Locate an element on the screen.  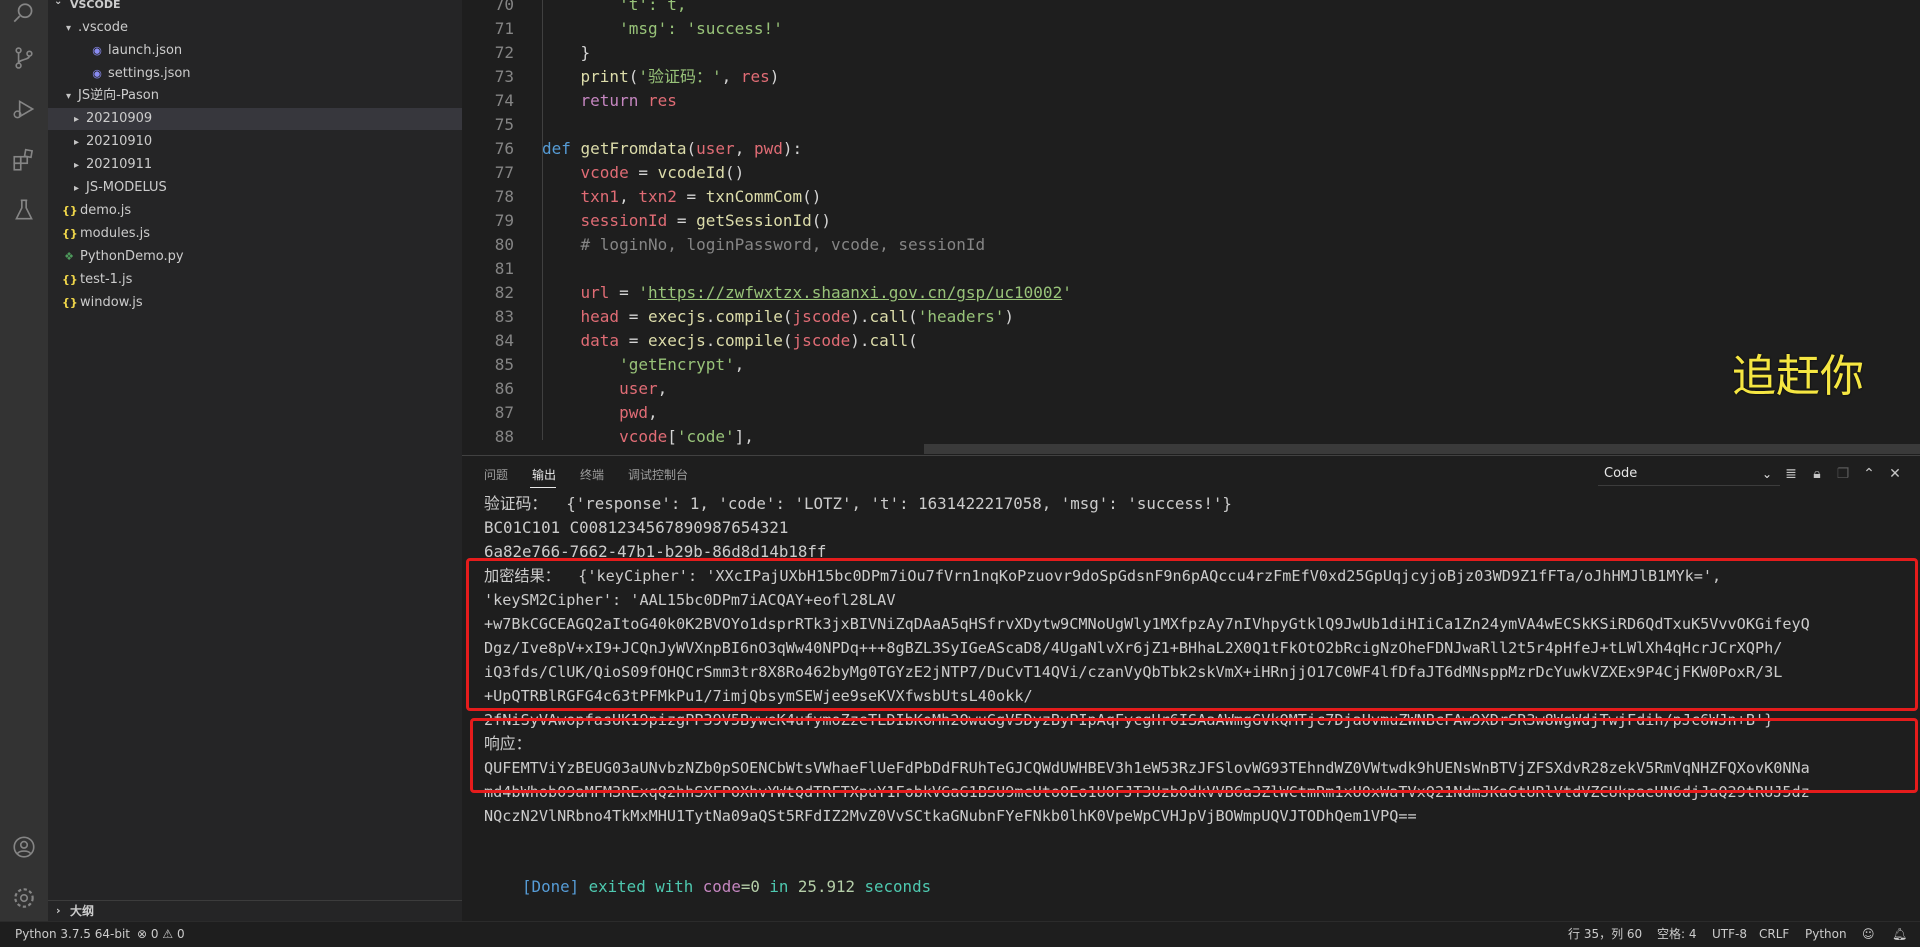
lock-scroll-icon: 🔒︎ is located at coordinates (1817, 474).